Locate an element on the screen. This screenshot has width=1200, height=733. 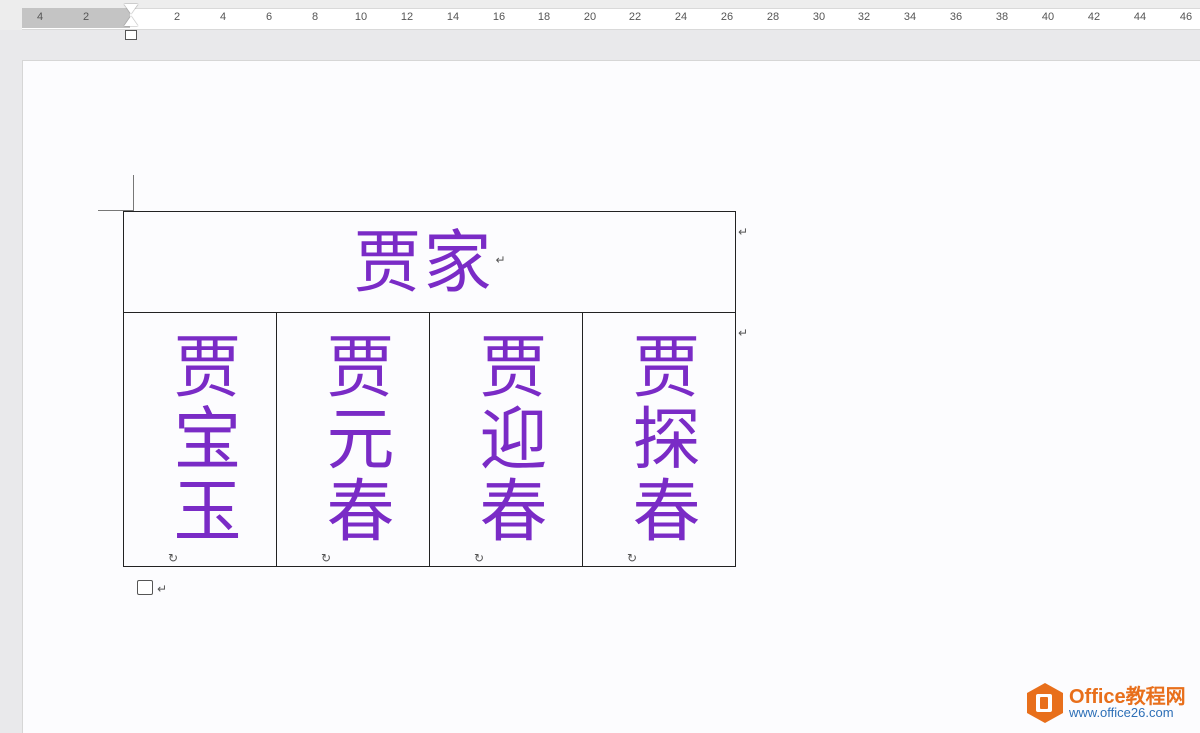
name-text: 贾元春 is located at coordinates (353, 439).